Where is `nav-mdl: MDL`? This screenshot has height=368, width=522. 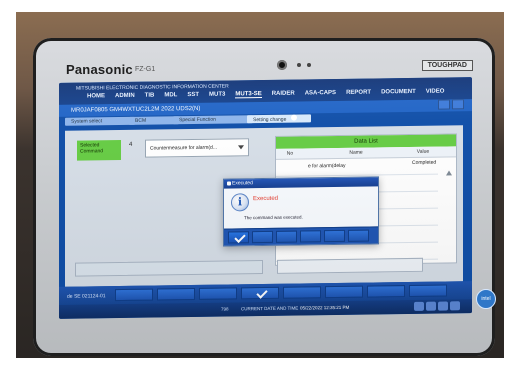
nav-mdl: MDL is located at coordinates (170, 95).